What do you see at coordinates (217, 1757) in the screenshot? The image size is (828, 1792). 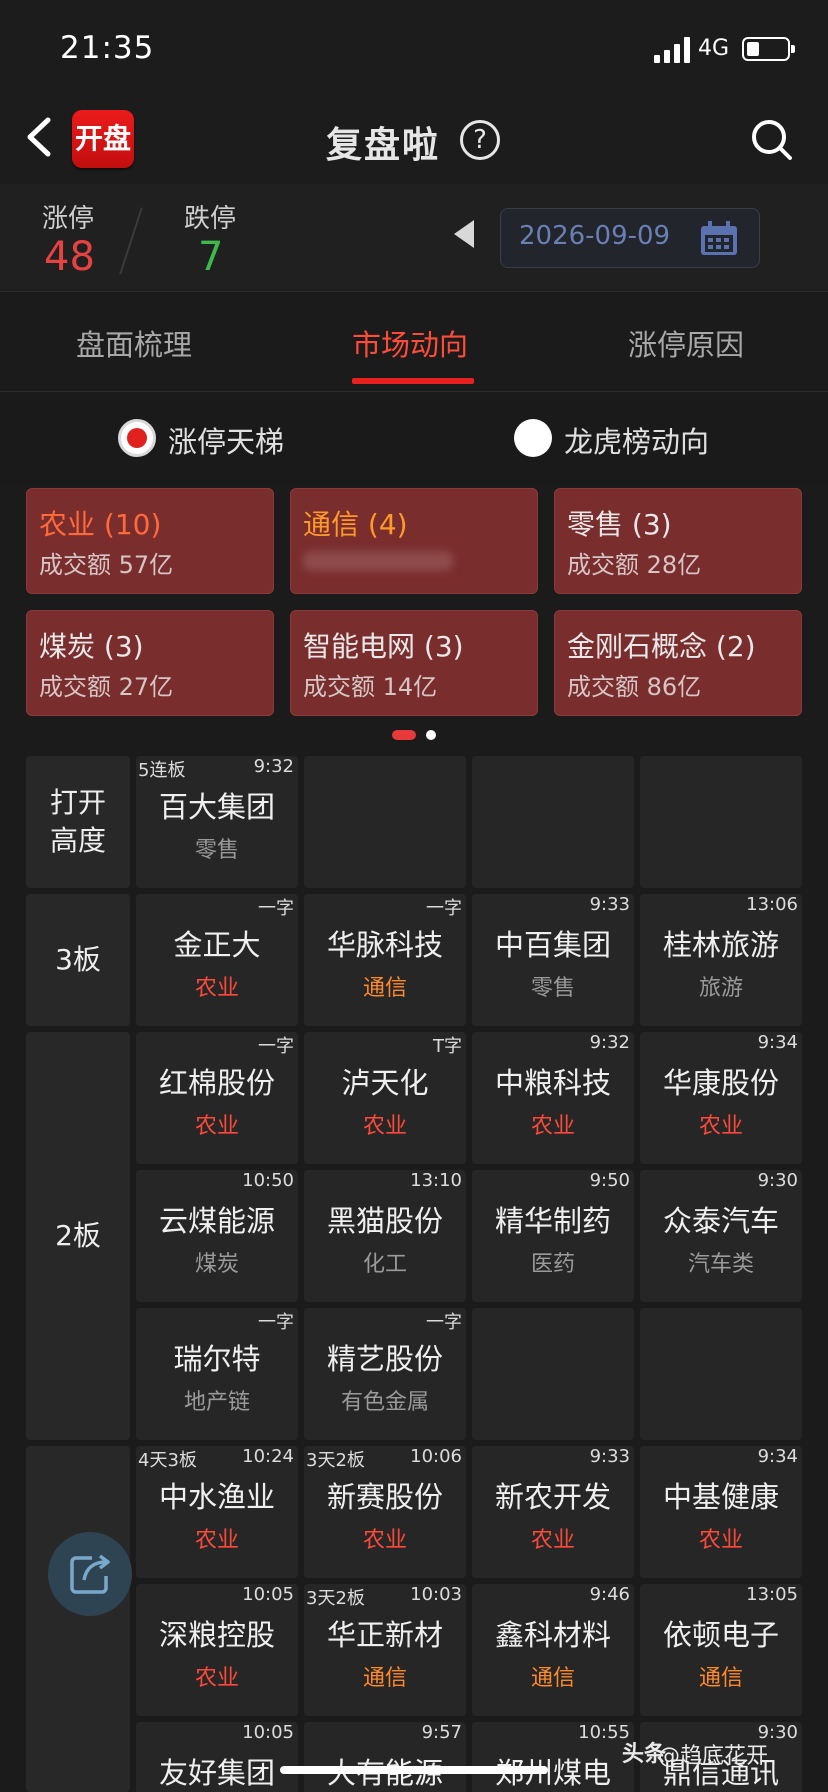 I see `stock-cell: 10:05 友好集团` at bounding box center [217, 1757].